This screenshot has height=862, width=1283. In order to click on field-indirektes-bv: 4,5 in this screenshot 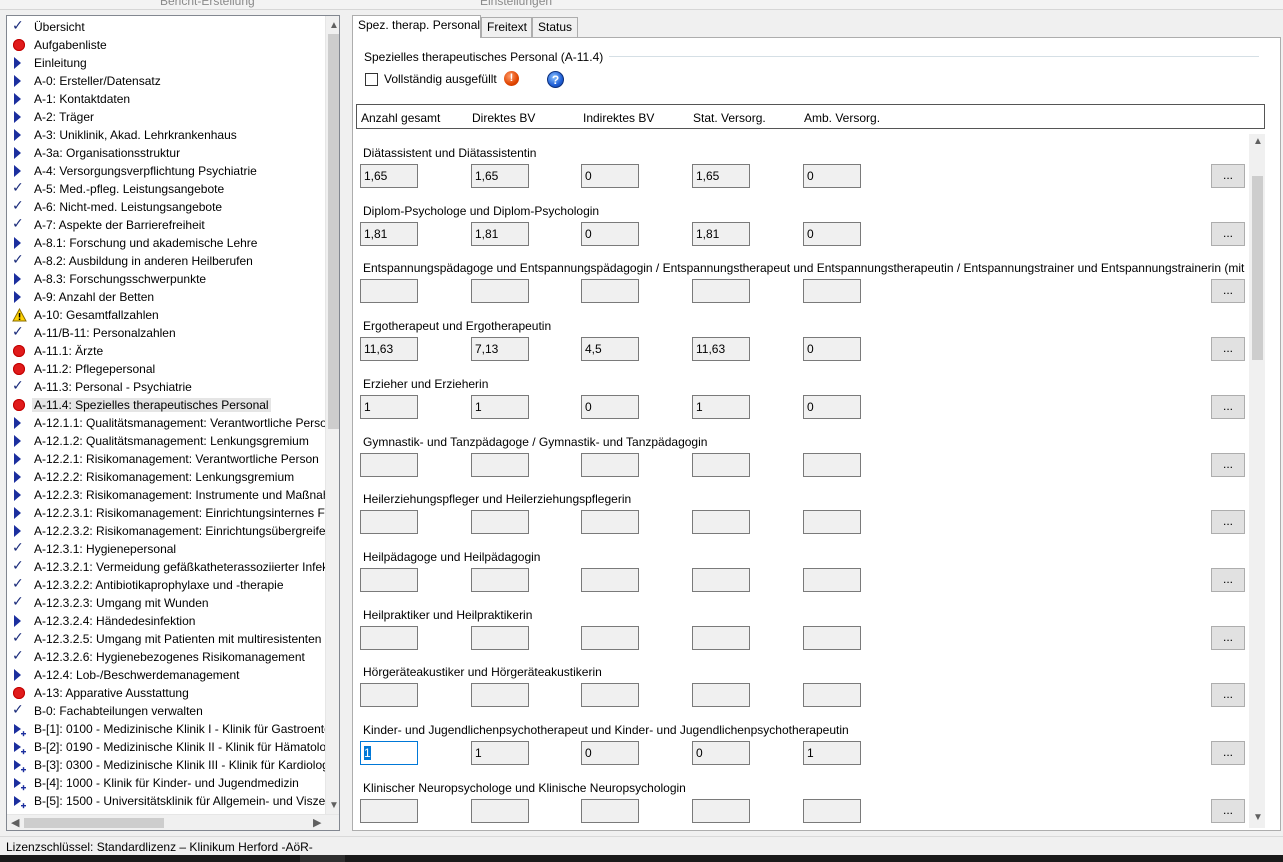, I will do `click(610, 349)`.